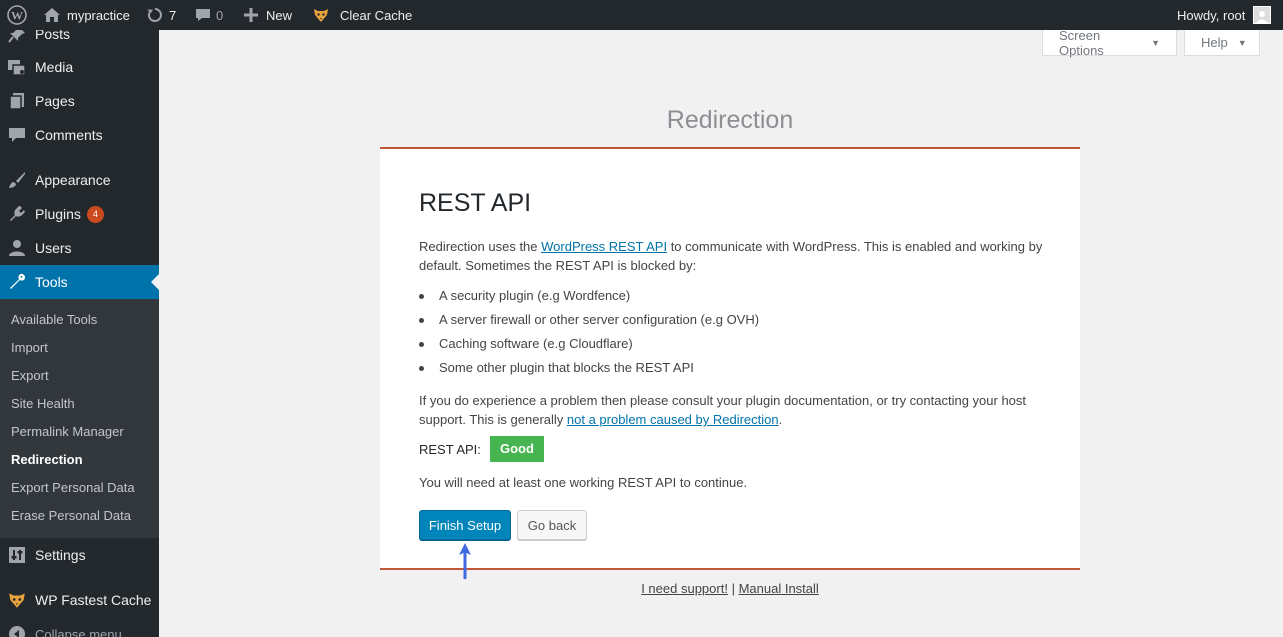 The width and height of the screenshot is (1283, 637). What do you see at coordinates (79, 67) in the screenshot?
I see `sidebar-item-media: Media` at bounding box center [79, 67].